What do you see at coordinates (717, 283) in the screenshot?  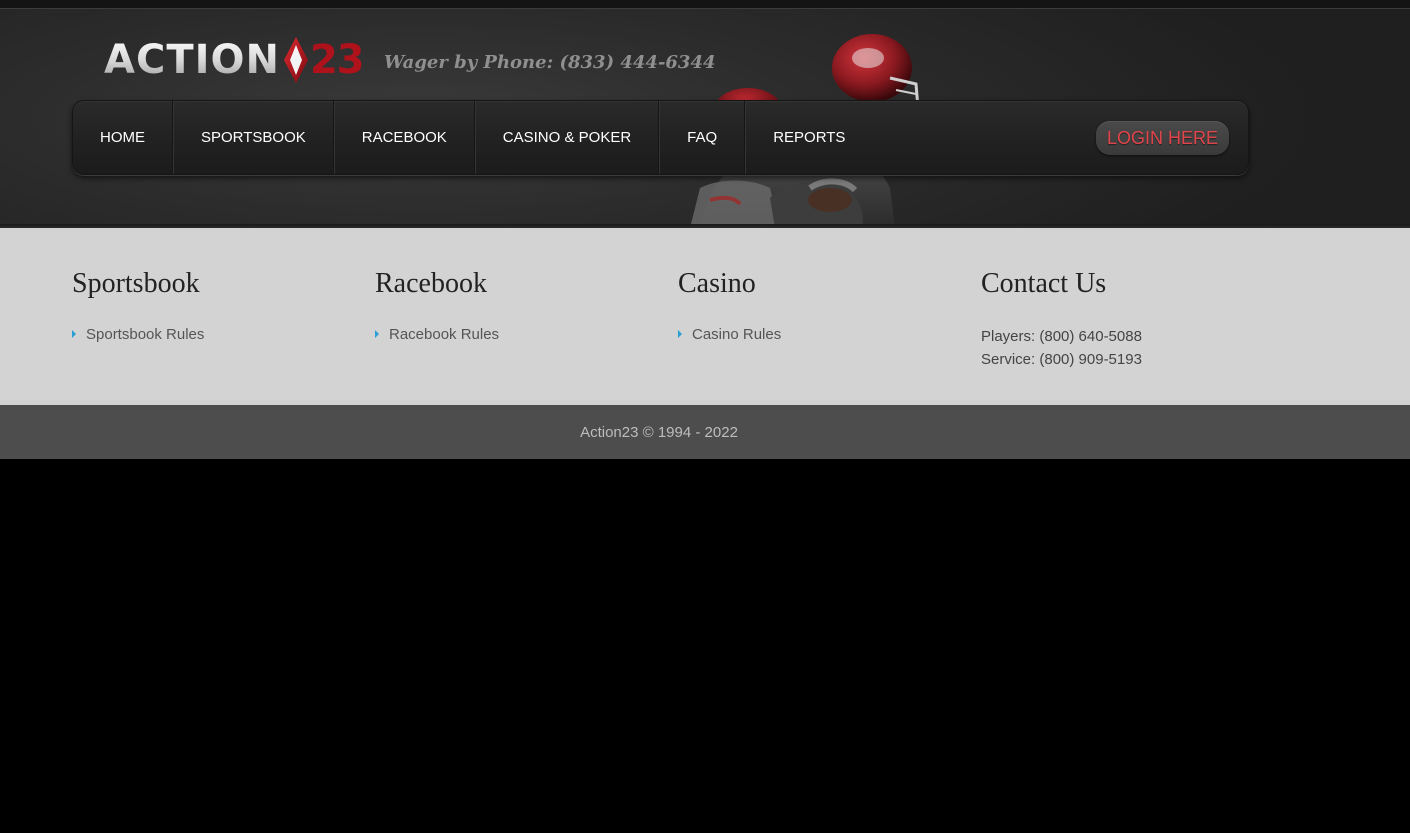 I see `footer-heading-casino: Casino` at bounding box center [717, 283].